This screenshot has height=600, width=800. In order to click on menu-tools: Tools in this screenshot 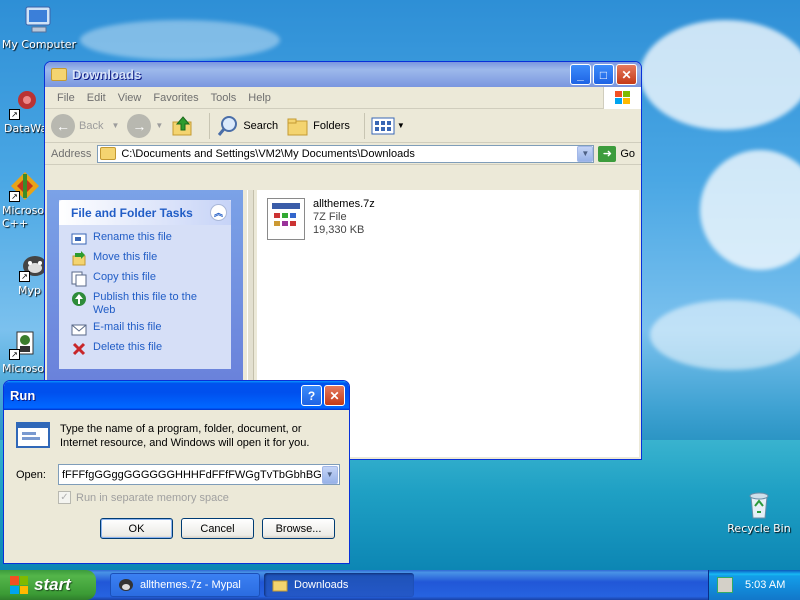, I will do `click(224, 98)`.